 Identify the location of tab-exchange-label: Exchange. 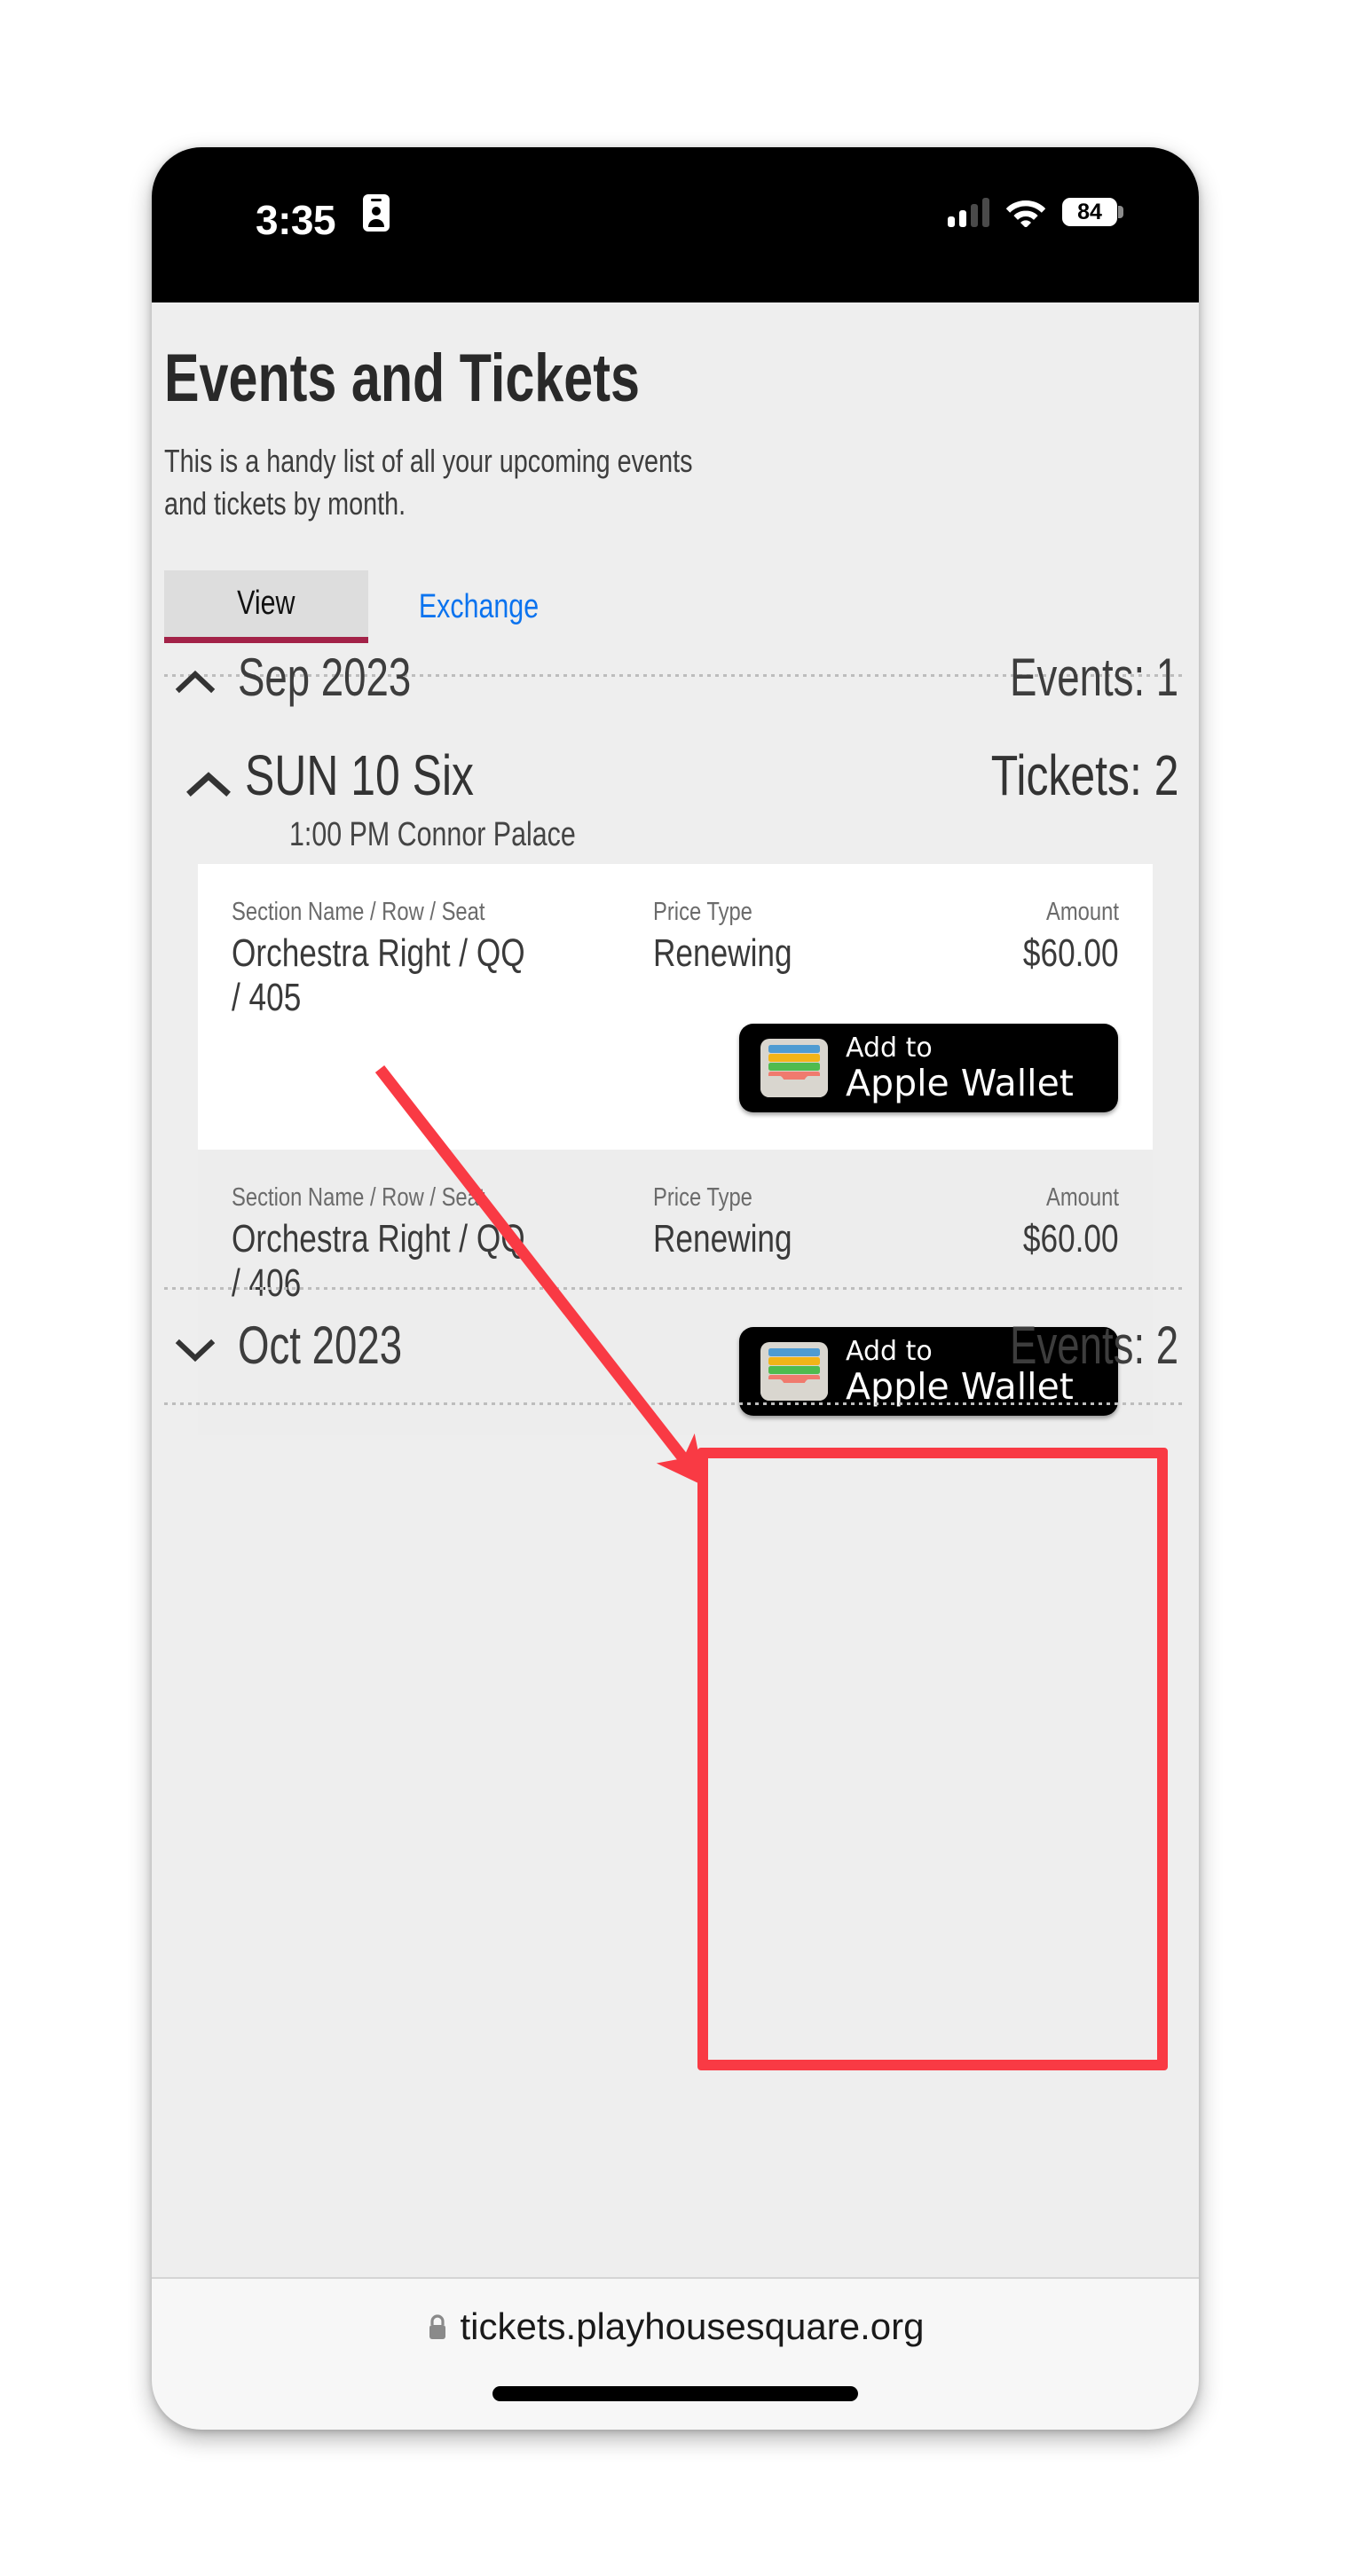
(480, 606).